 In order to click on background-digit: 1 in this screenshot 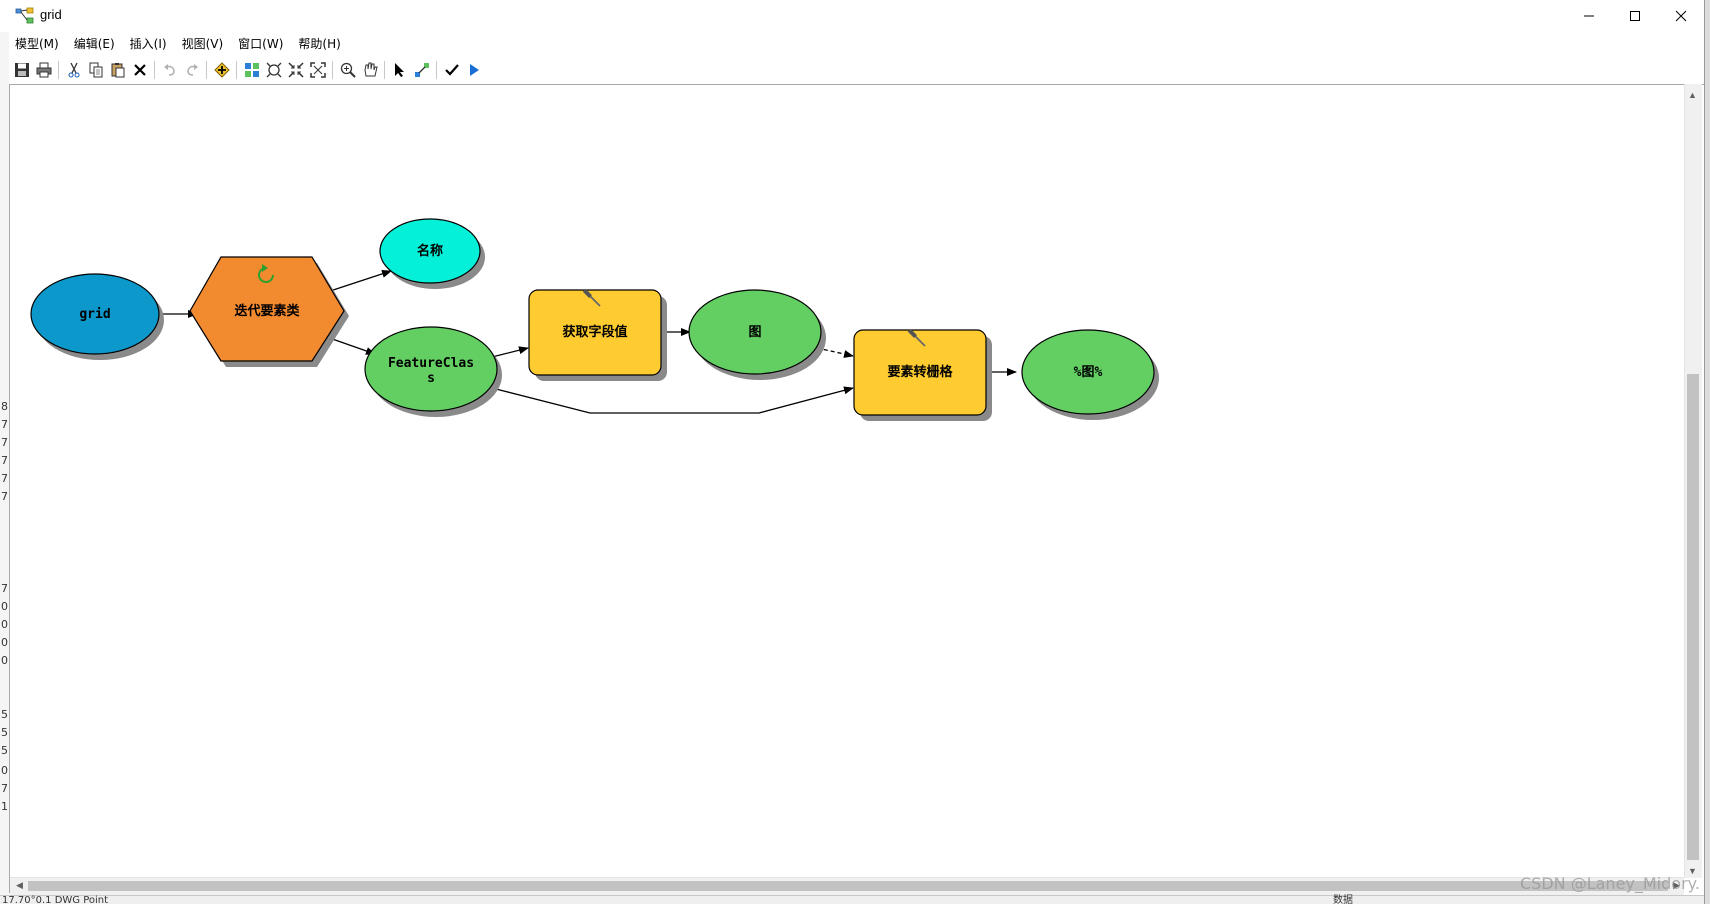, I will do `click(4, 806)`.